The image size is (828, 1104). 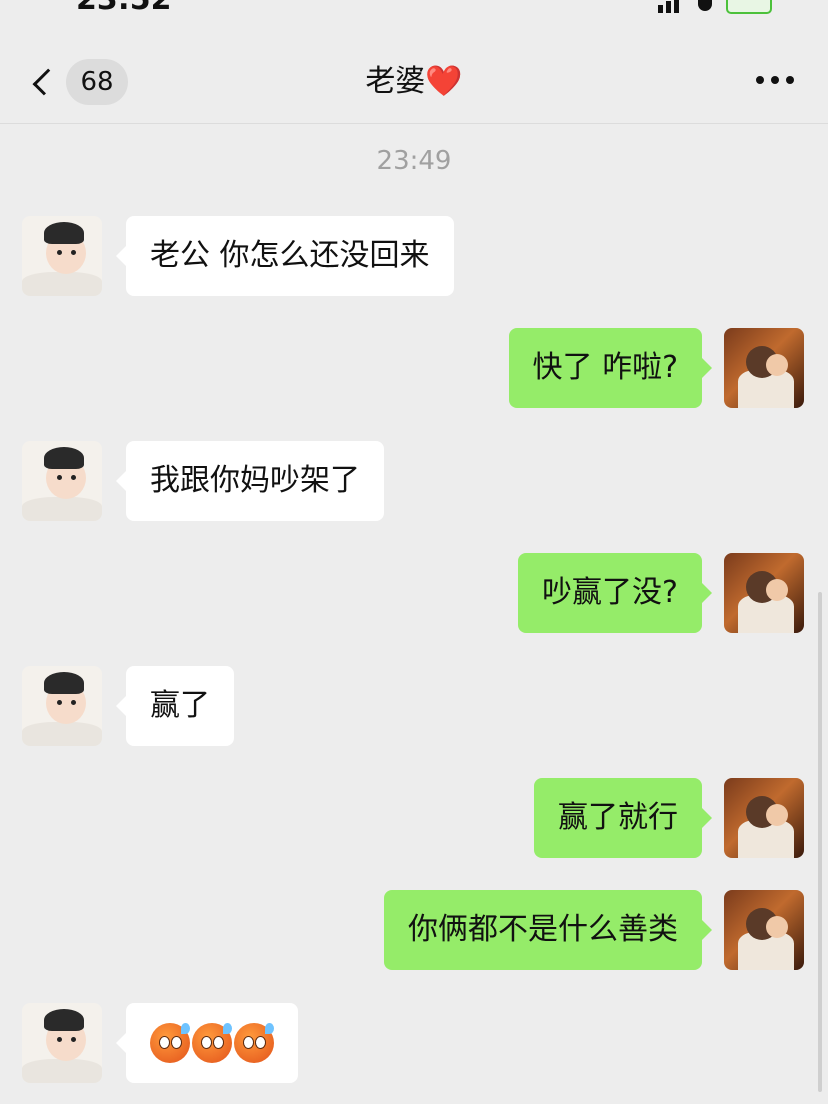 What do you see at coordinates (414, 818) in the screenshot?
I see `message-row: 赢了就行` at bounding box center [414, 818].